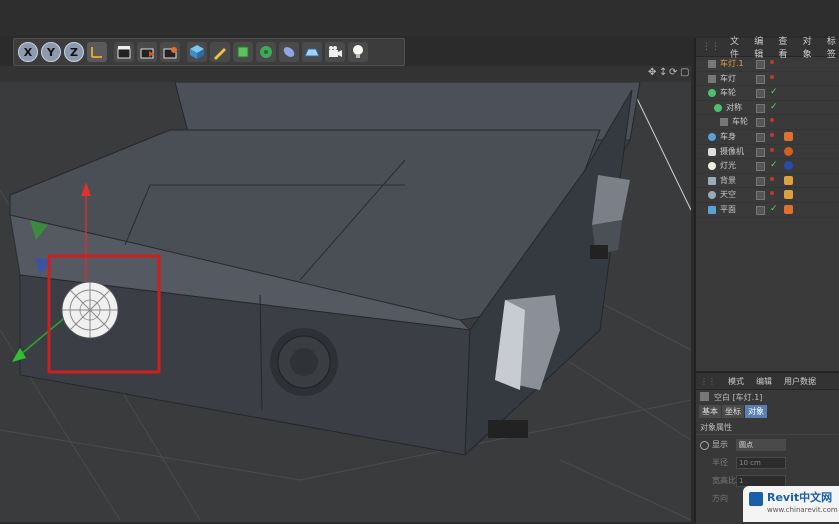 The height and width of the screenshot is (524, 839). Describe the element at coordinates (674, 73) in the screenshot. I see `rotate-view-icon: ⟳` at that location.